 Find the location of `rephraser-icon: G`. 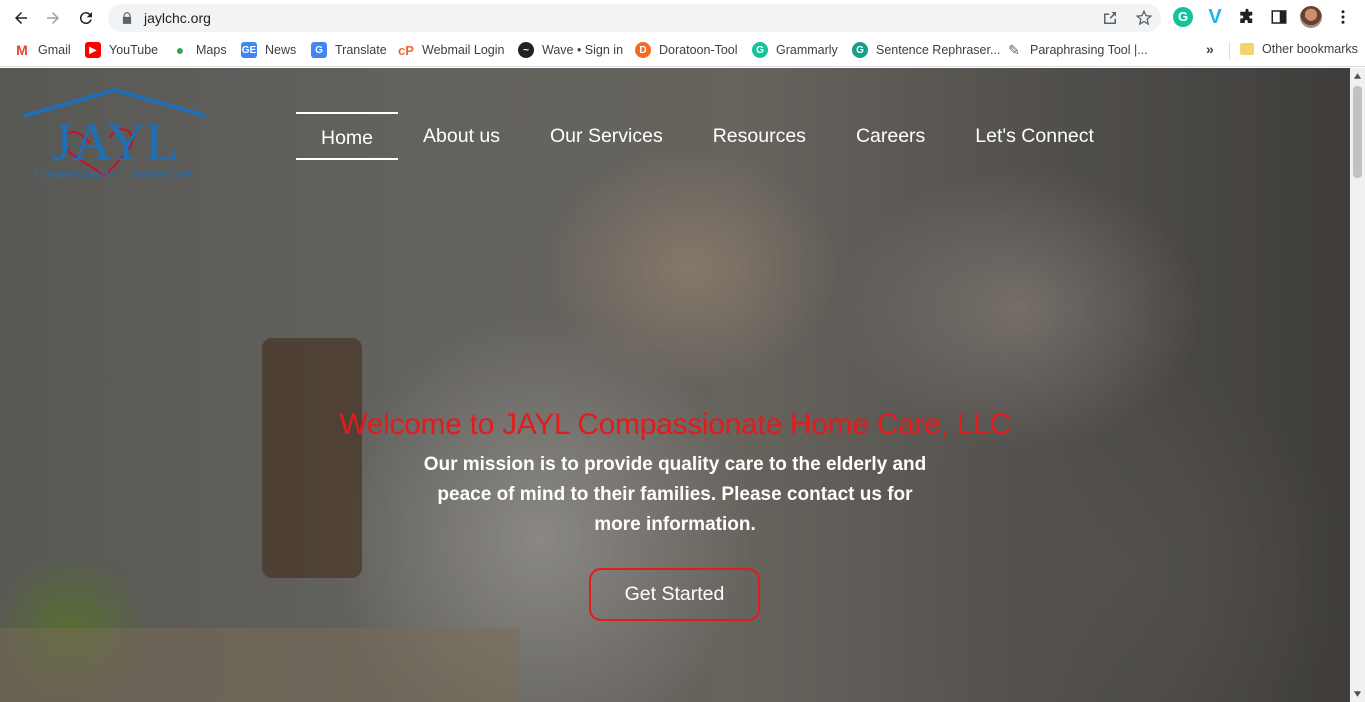

rephraser-icon: G is located at coordinates (860, 50).